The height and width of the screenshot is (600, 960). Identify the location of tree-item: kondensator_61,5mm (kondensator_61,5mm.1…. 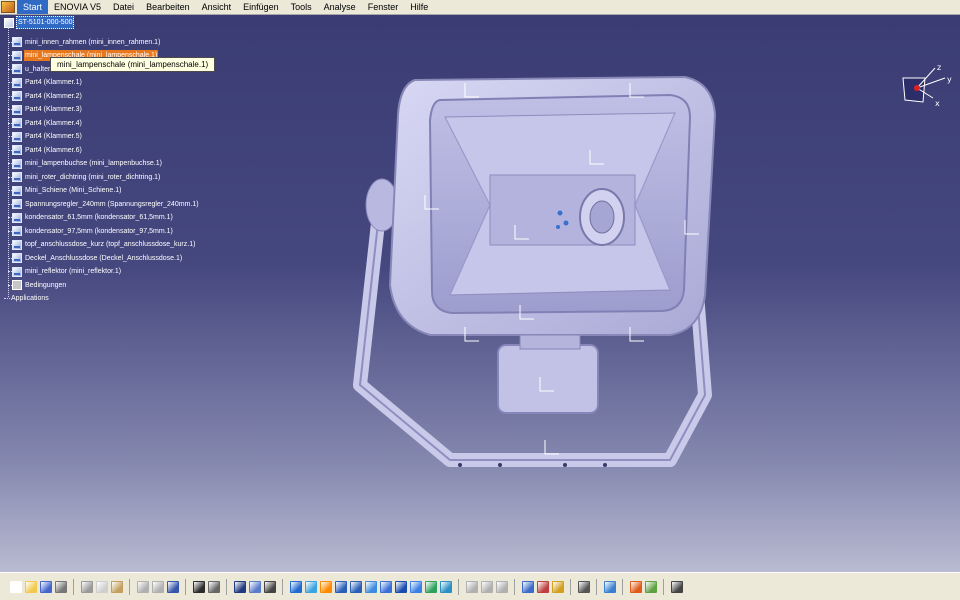
(93, 217).